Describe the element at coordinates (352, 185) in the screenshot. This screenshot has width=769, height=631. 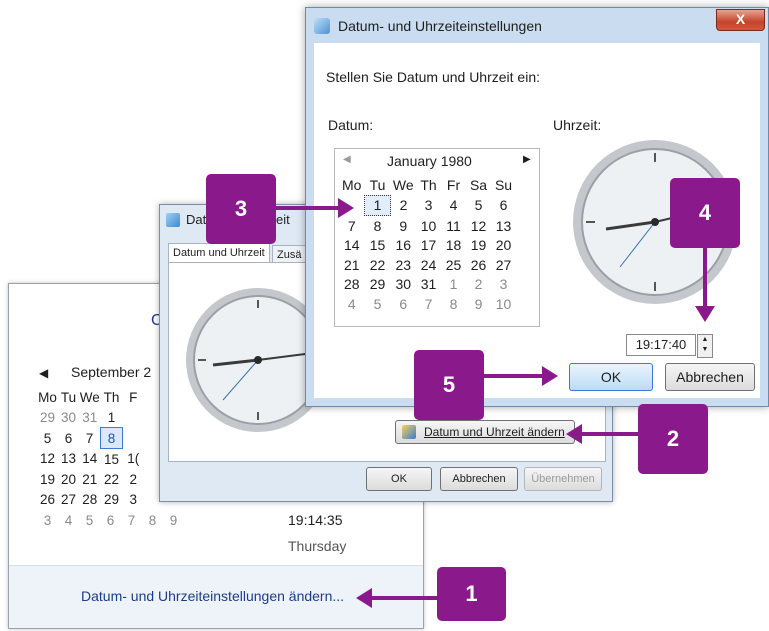
I see `weekday-label: Mo` at that location.